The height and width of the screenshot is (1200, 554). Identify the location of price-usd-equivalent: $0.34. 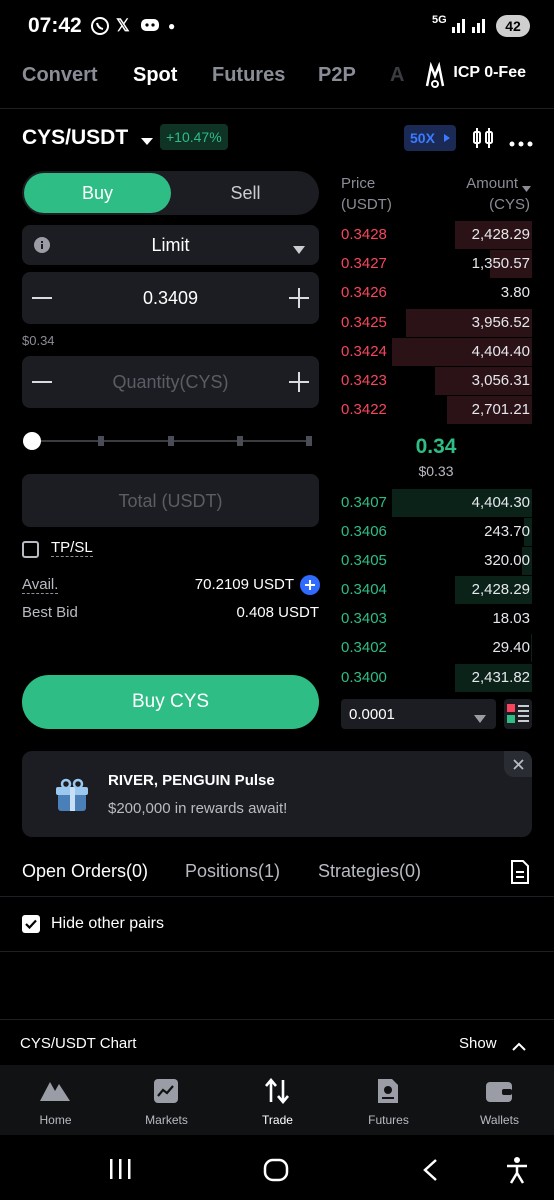
(38, 340).